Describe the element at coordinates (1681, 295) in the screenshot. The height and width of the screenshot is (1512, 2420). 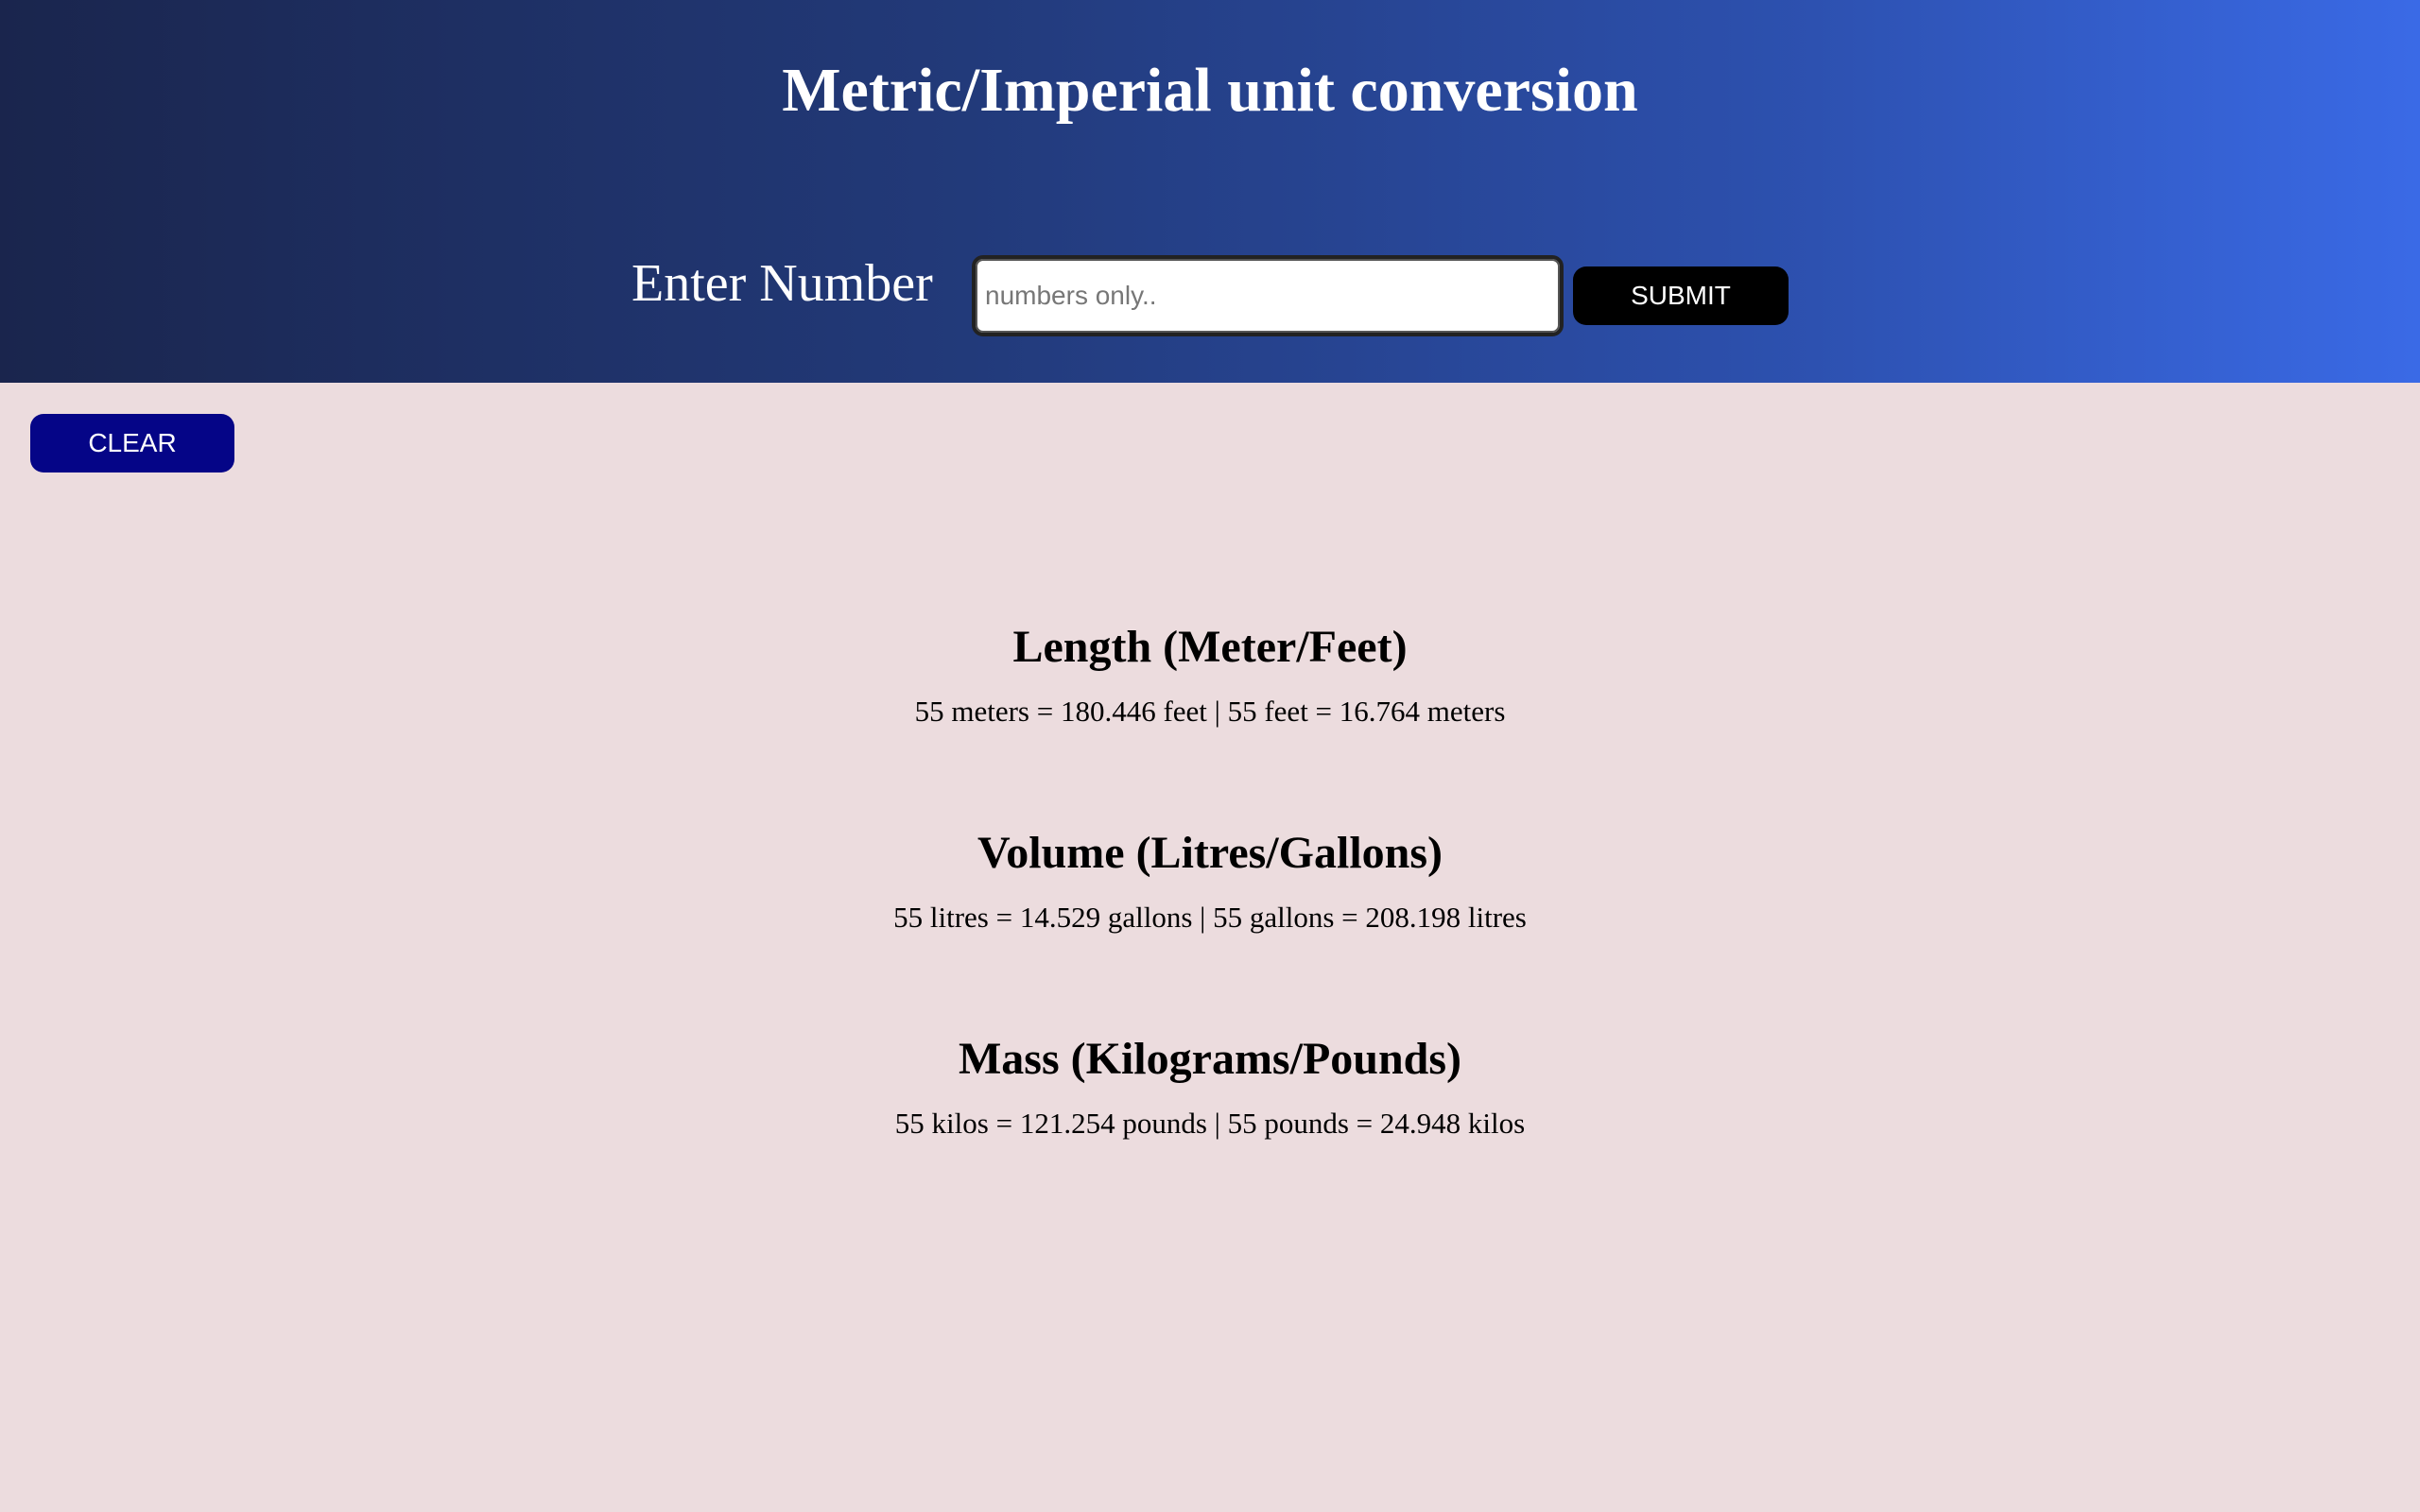
I see `submit-button: SUBMIT` at that location.